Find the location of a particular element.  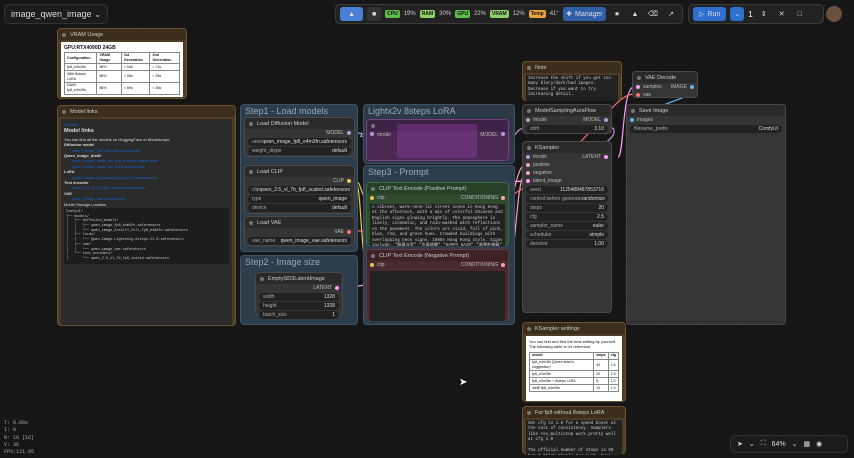

vae-decode-node: VAE Decode samples IMAGE vae is located at coordinates (665, 84).